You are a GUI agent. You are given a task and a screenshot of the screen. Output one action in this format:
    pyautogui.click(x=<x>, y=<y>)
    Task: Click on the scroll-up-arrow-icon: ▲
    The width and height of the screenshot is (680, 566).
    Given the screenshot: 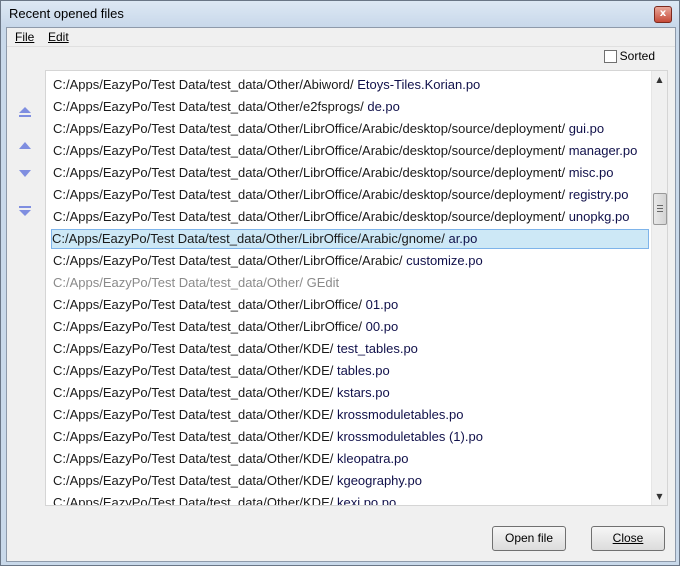 What is the action you would take?
    pyautogui.click(x=659, y=79)
    